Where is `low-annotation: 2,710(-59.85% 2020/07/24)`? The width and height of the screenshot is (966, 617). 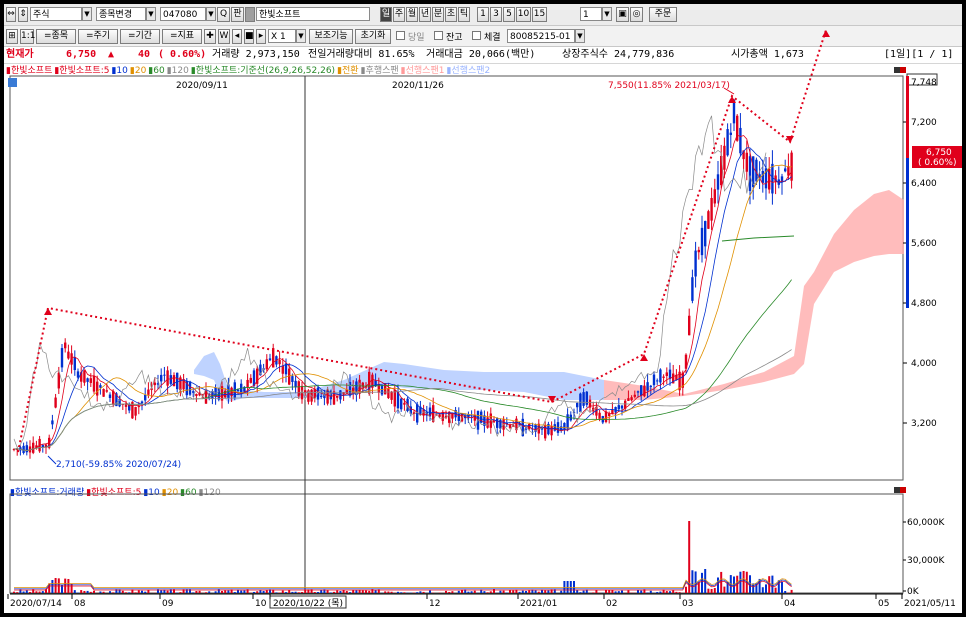
low-annotation: 2,710(-59.85% 2020/07/24) is located at coordinates (118, 465).